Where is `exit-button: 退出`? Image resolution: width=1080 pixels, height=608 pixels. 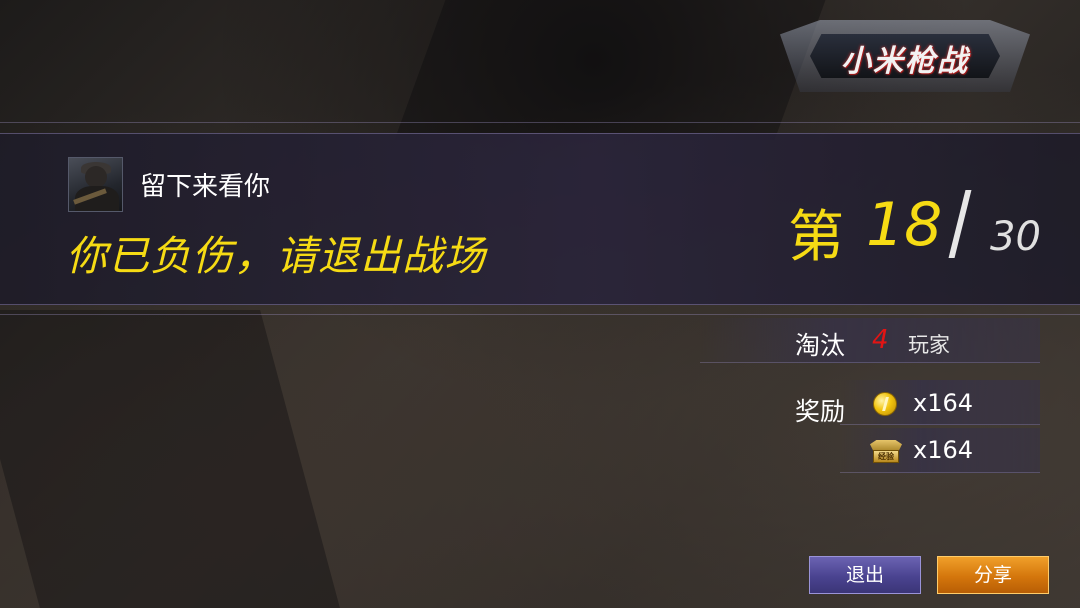 exit-button: 退出 is located at coordinates (865, 575).